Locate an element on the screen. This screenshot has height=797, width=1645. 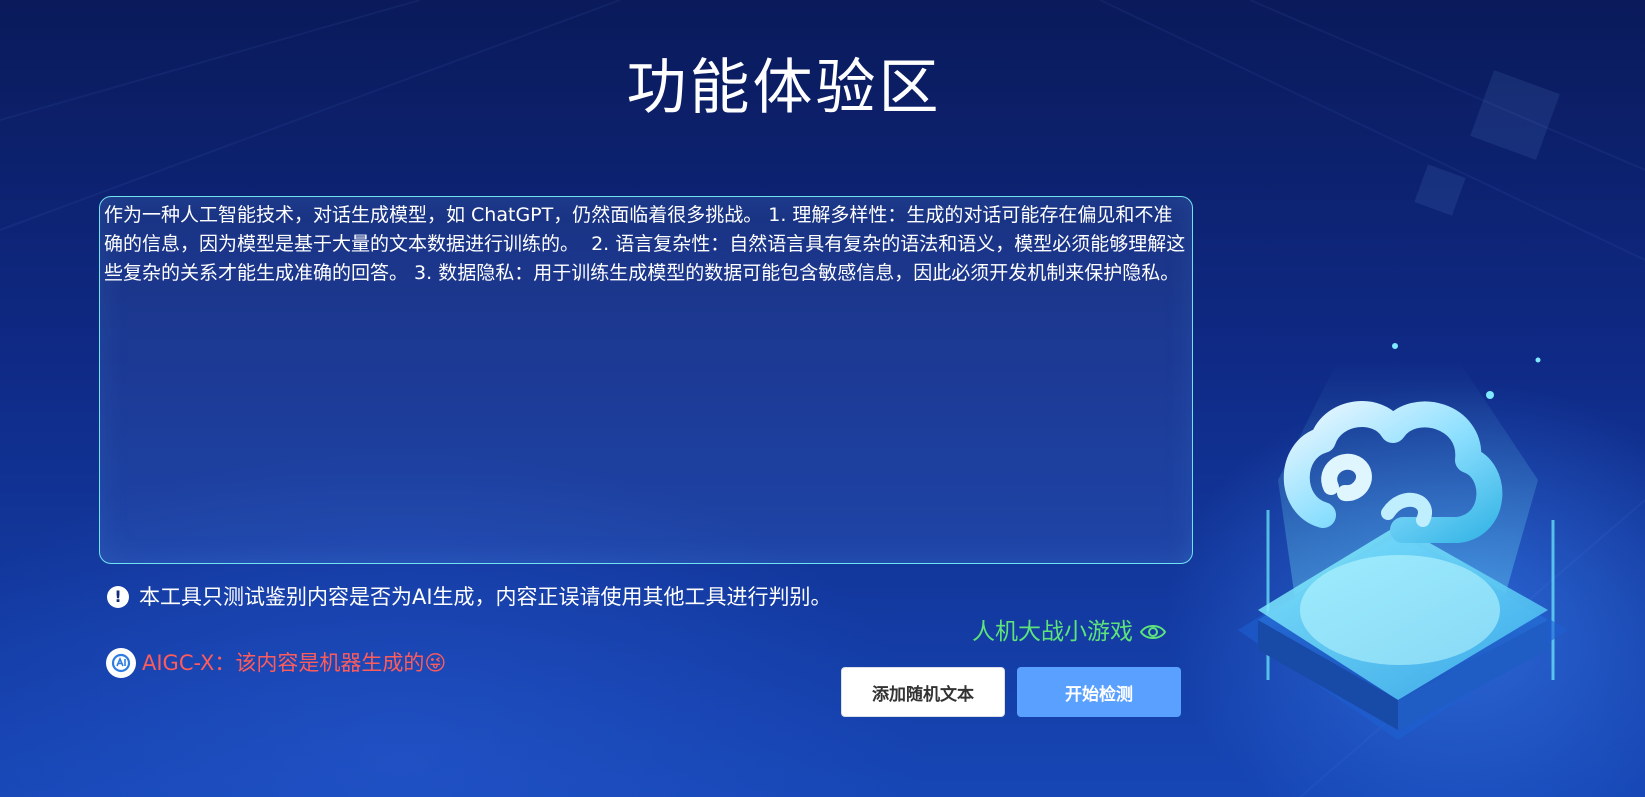
disclaimer-notice: ! 本工具只测试鉴别内容是否为AI生成，内容正误请使用其他工具进行判别。 is located at coordinates (469, 597).